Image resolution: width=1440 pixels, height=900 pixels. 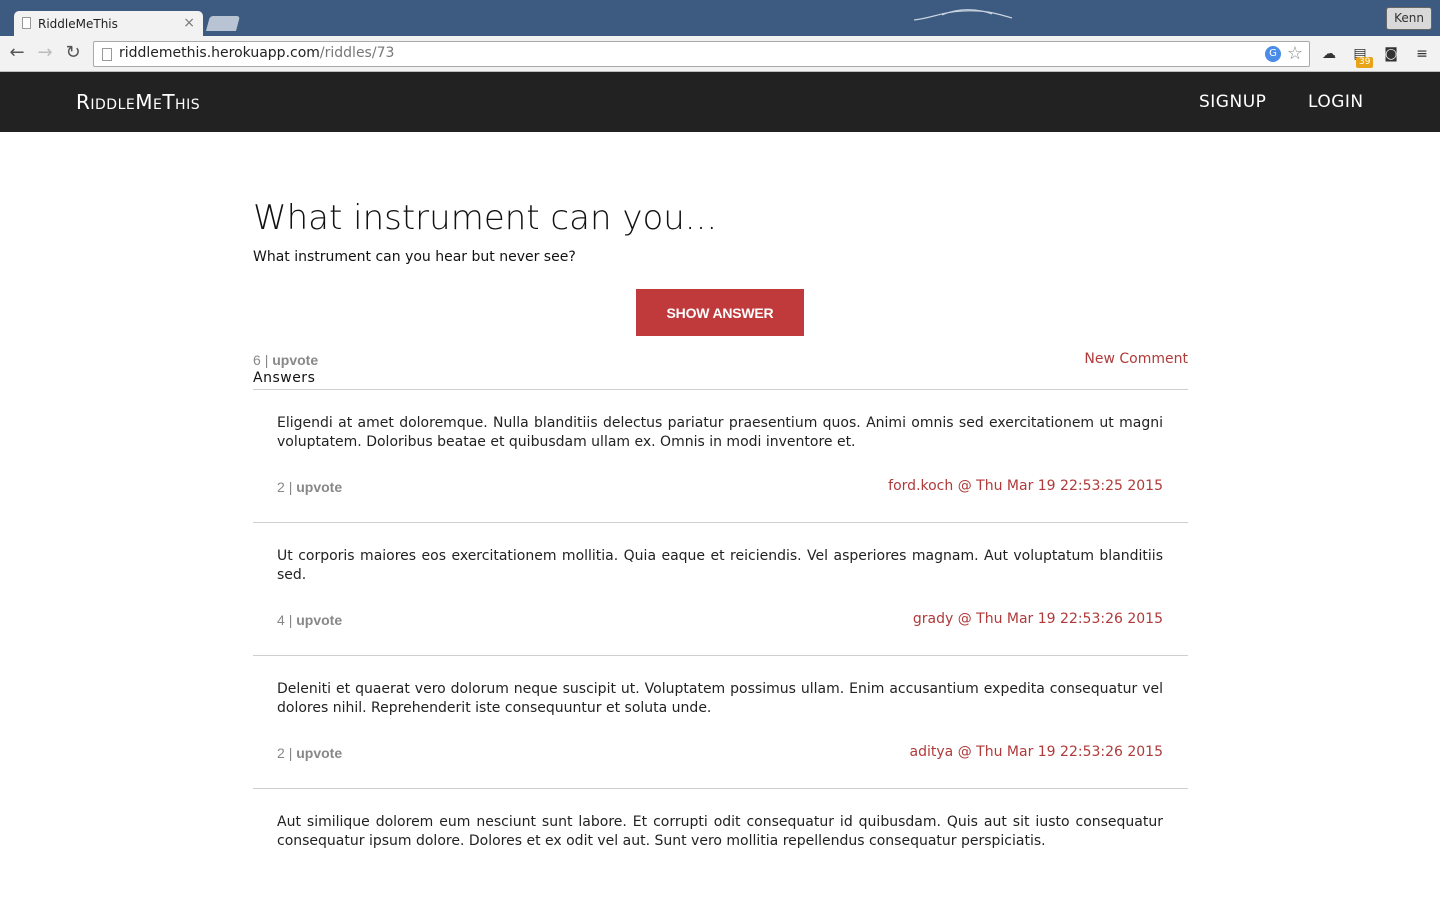 What do you see at coordinates (1025, 486) in the screenshot?
I see `answer-author-meta: ford.koch @ Thu Mar 19 22:53:25 2015` at bounding box center [1025, 486].